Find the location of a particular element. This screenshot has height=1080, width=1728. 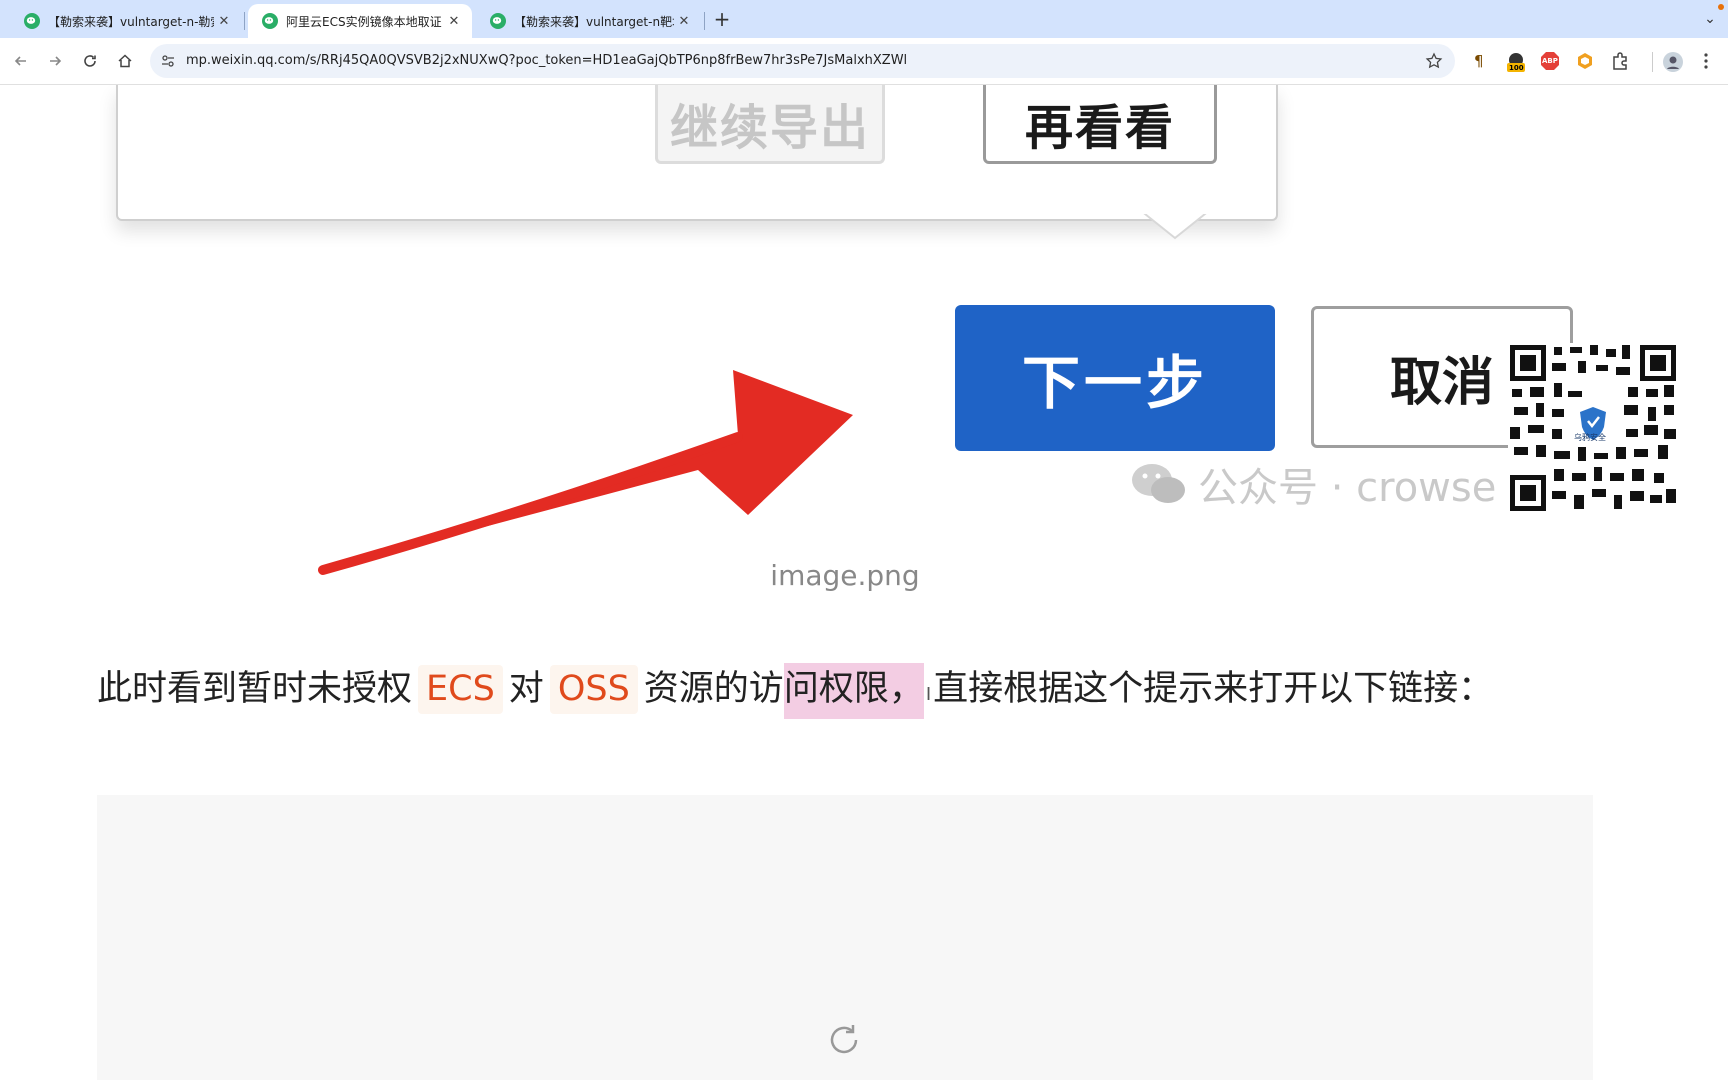

extension-badge: 100 is located at coordinates (1516, 68).